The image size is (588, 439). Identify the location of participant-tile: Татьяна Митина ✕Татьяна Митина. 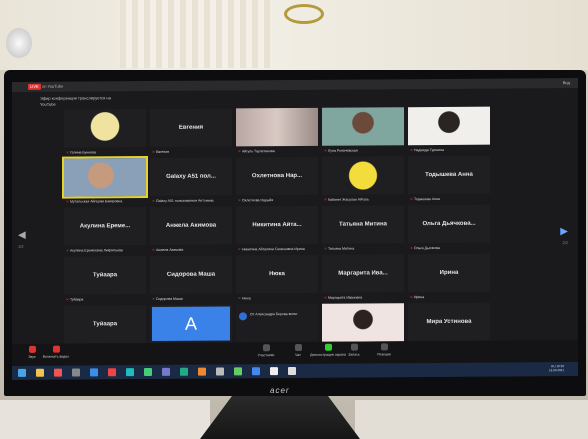
(363, 228).